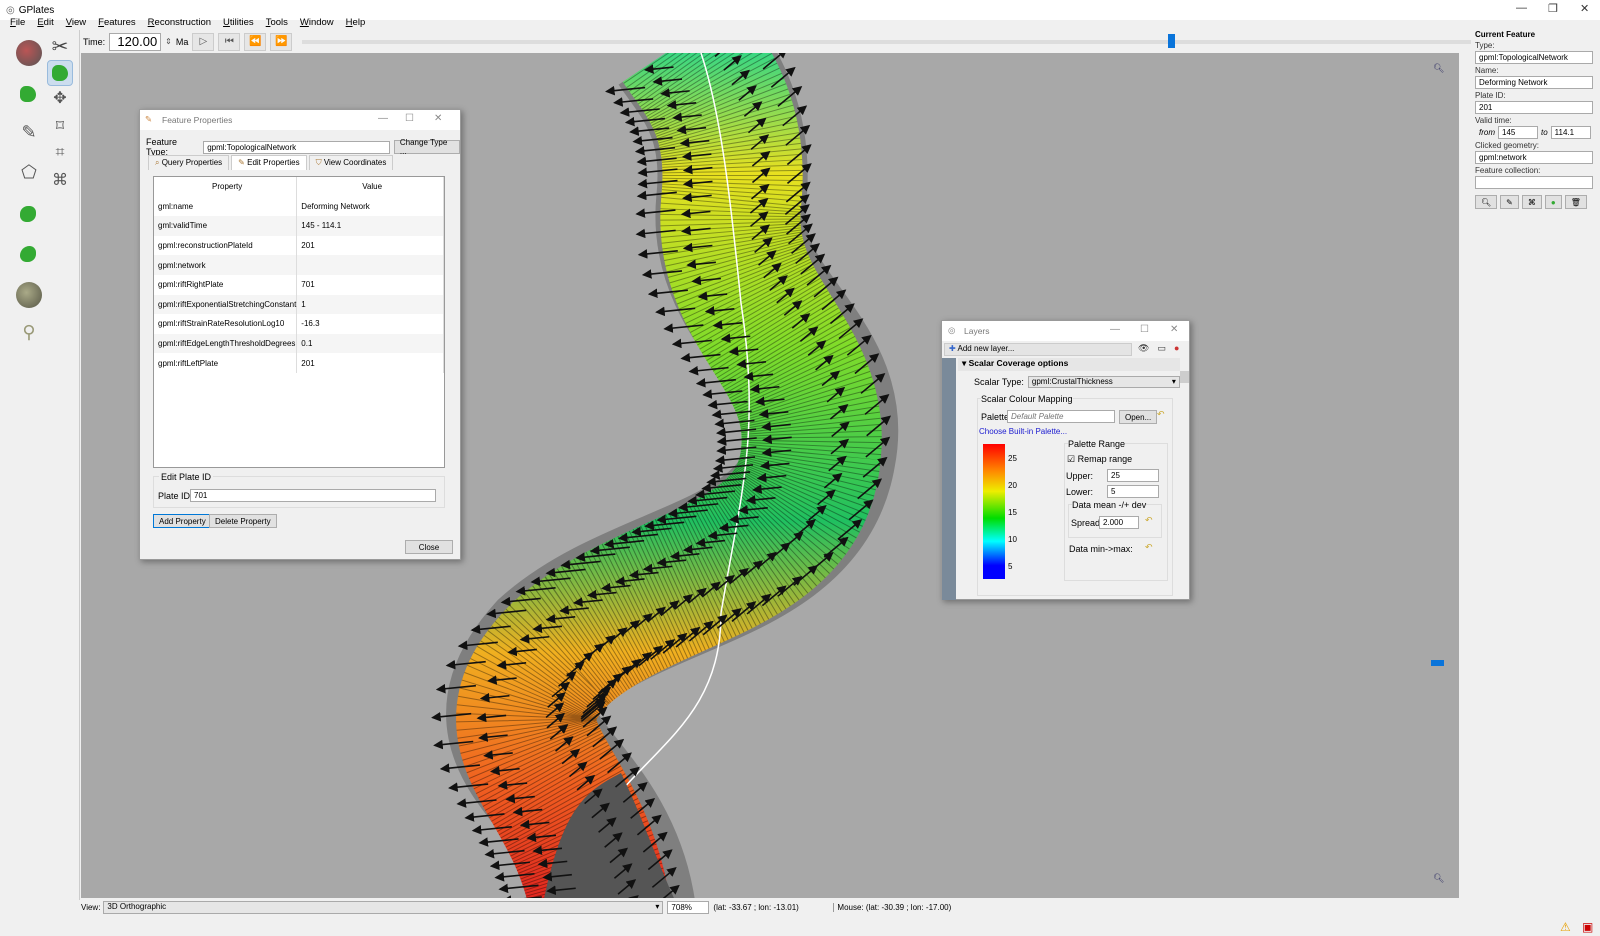 The width and height of the screenshot is (1600, 936). I want to click on table-row: gml:name Deforming Network, so click(299, 206).